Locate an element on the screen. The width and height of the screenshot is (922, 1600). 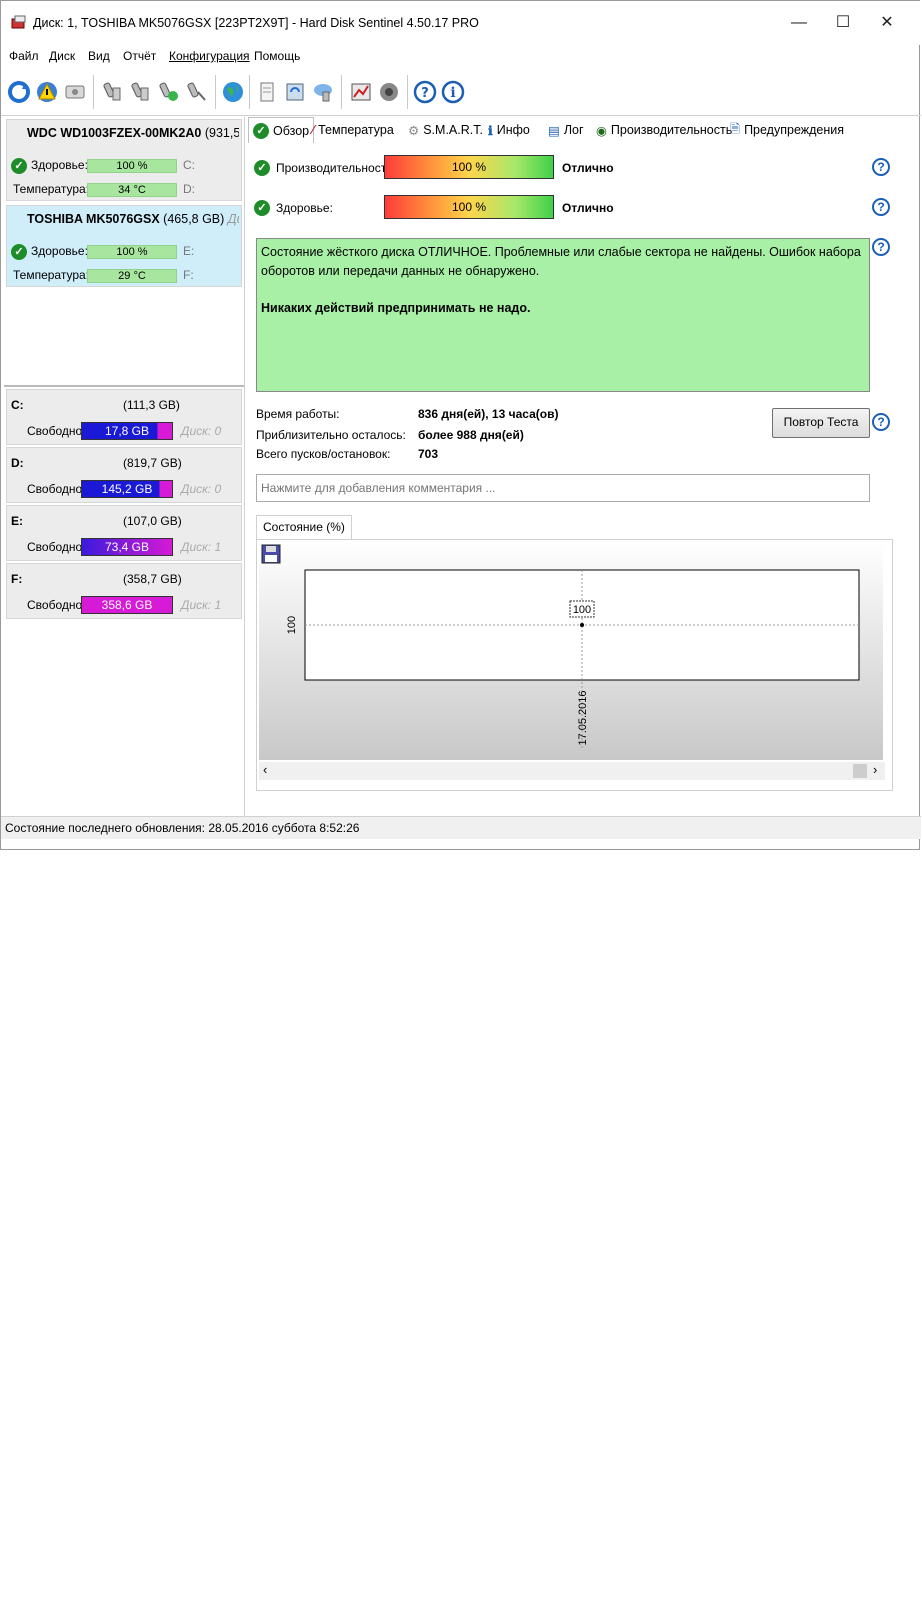
tab-log: ▤ Лог is located at coordinates (566, 130).